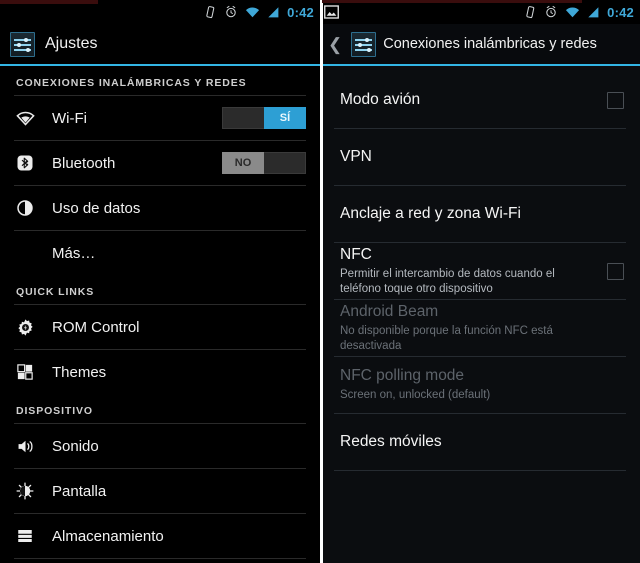 The height and width of the screenshot is (563, 640). What do you see at coordinates (452, 1) in the screenshot?
I see `top-edge-artifact-right` at bounding box center [452, 1].